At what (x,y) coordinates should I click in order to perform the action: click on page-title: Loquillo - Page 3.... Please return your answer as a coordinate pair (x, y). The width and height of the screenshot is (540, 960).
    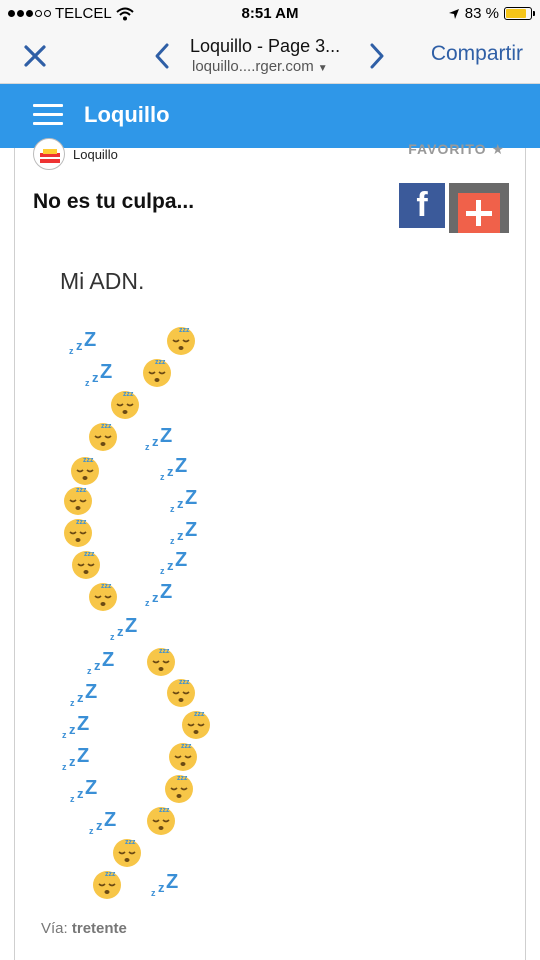
    Looking at the image, I should click on (275, 46).